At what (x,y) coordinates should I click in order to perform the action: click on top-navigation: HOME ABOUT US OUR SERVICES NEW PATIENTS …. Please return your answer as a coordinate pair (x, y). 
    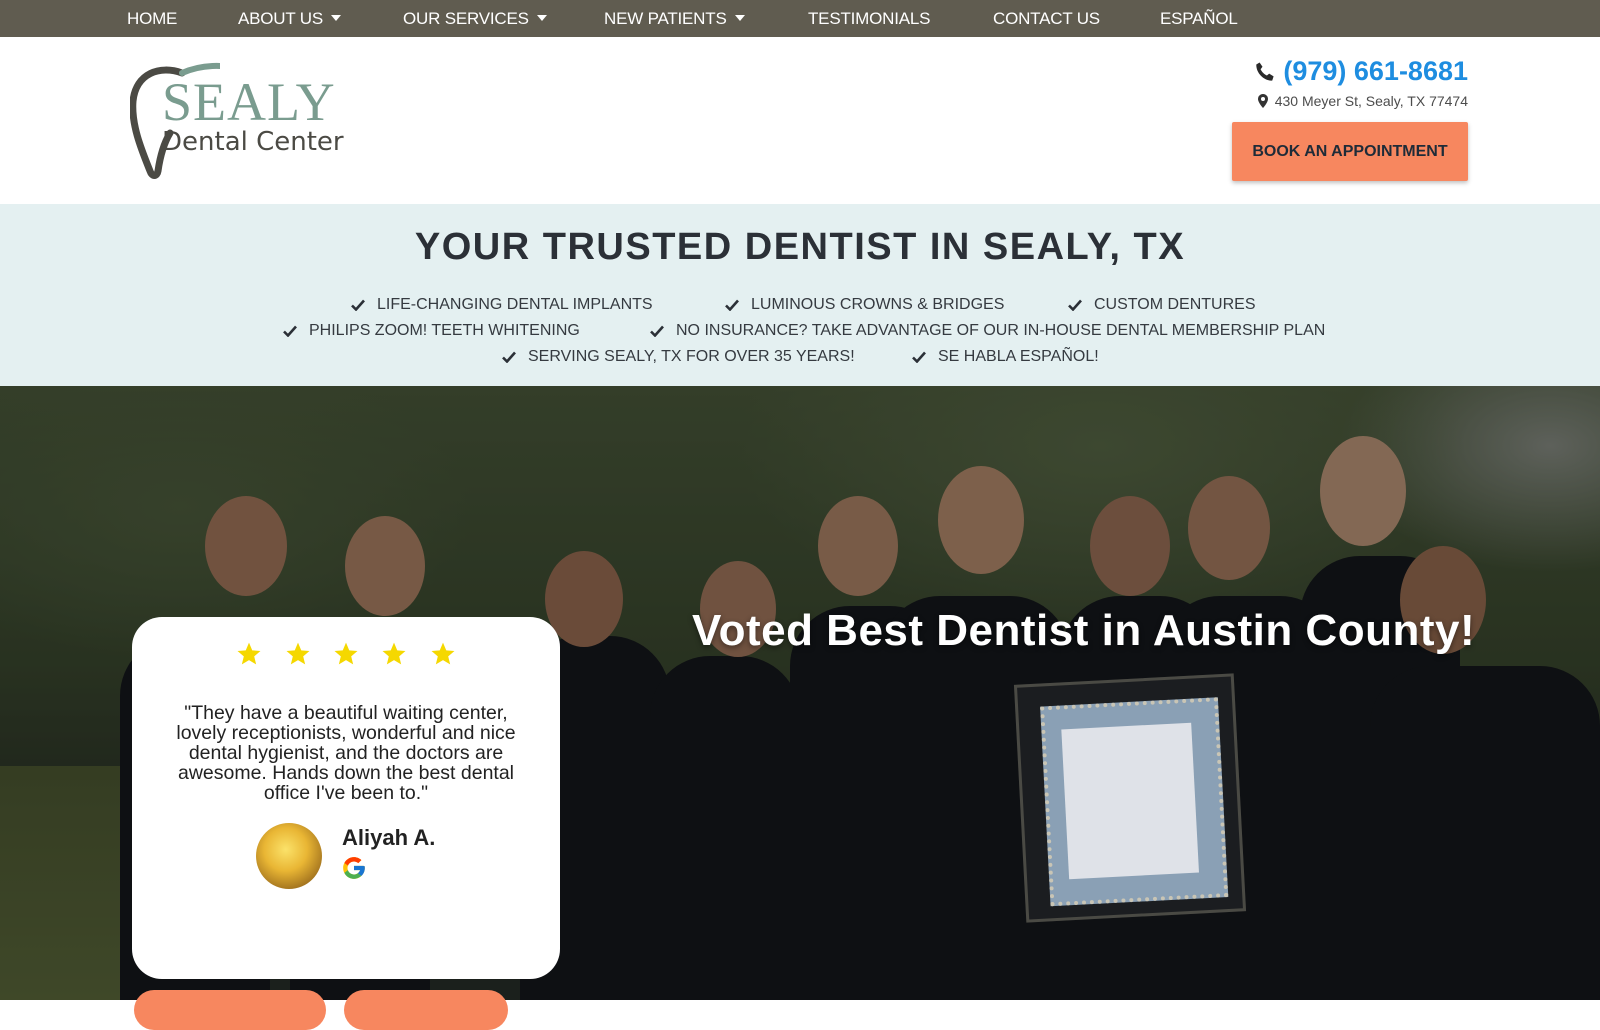
    Looking at the image, I should click on (800, 18).